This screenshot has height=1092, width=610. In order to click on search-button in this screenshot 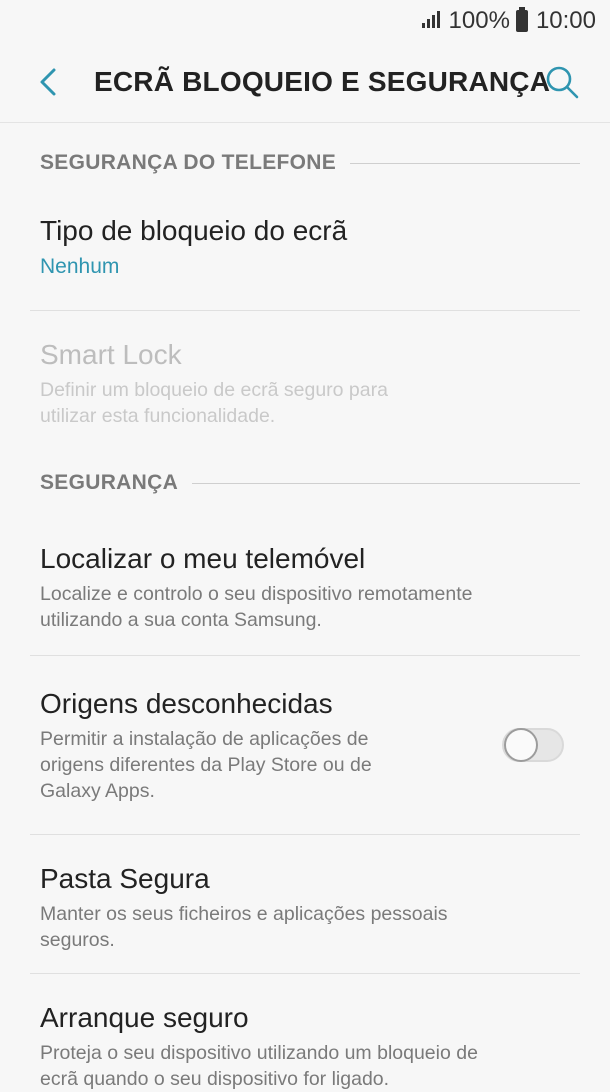, I will do `click(562, 82)`.